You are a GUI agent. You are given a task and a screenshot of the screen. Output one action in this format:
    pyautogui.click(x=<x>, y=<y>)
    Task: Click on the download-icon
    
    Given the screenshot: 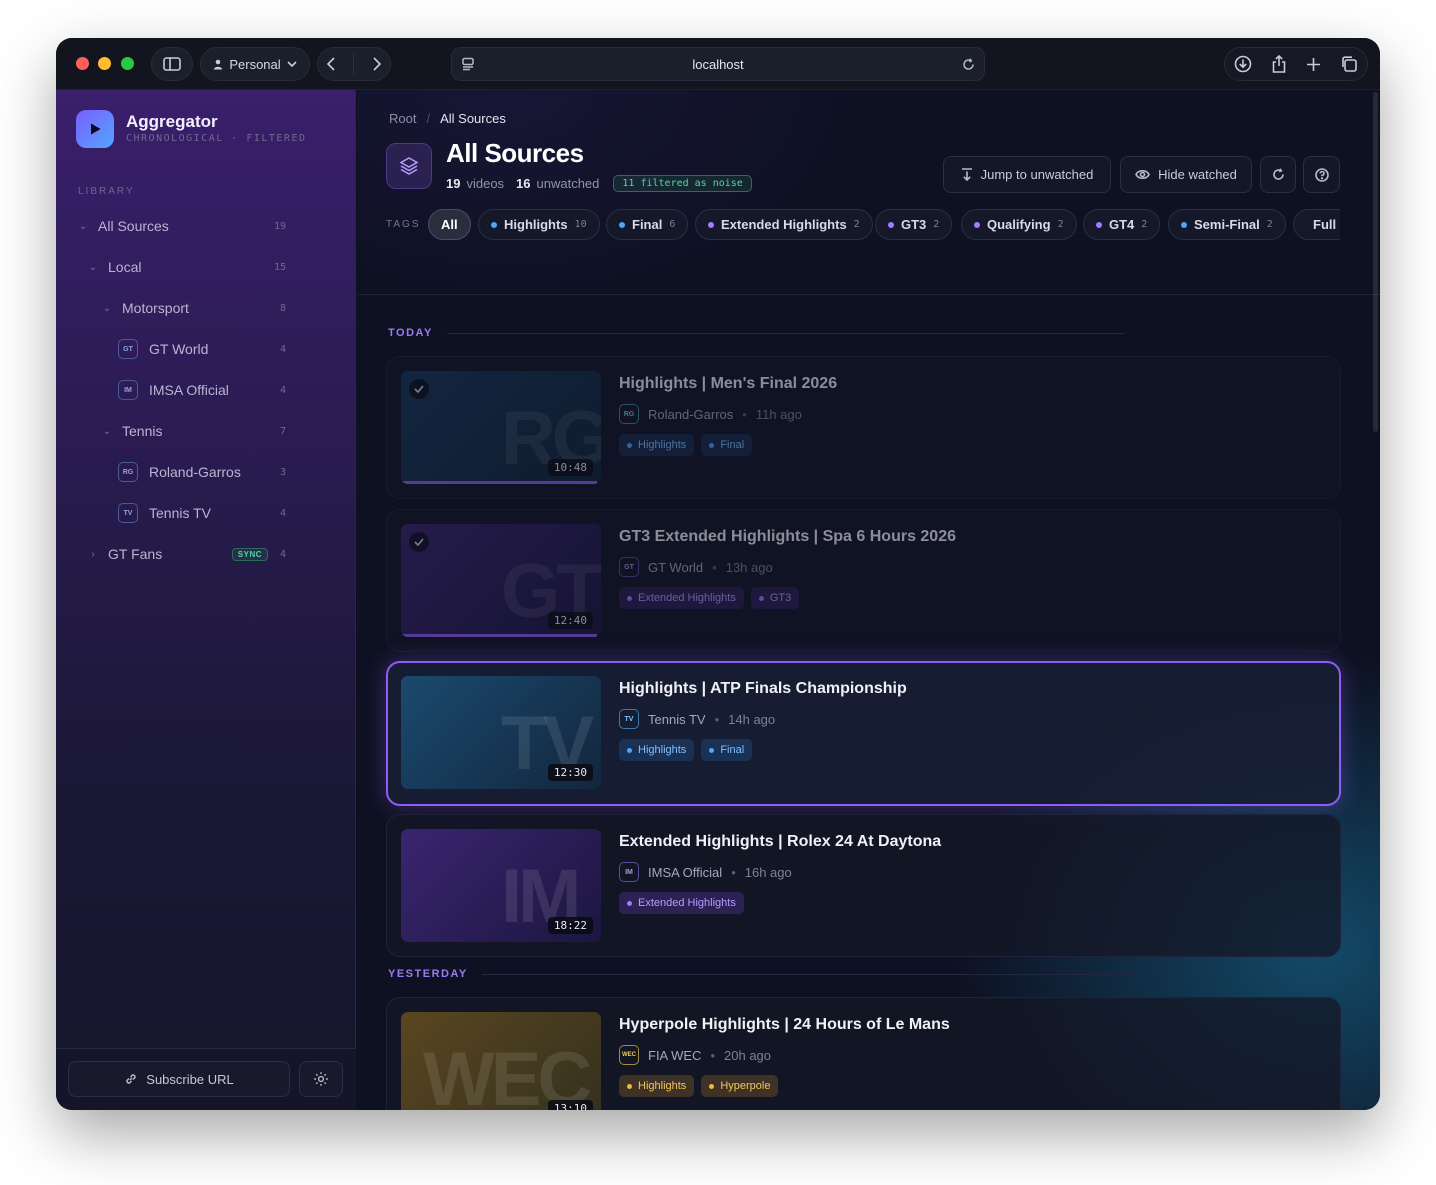 What is the action you would take?
    pyautogui.click(x=1243, y=64)
    